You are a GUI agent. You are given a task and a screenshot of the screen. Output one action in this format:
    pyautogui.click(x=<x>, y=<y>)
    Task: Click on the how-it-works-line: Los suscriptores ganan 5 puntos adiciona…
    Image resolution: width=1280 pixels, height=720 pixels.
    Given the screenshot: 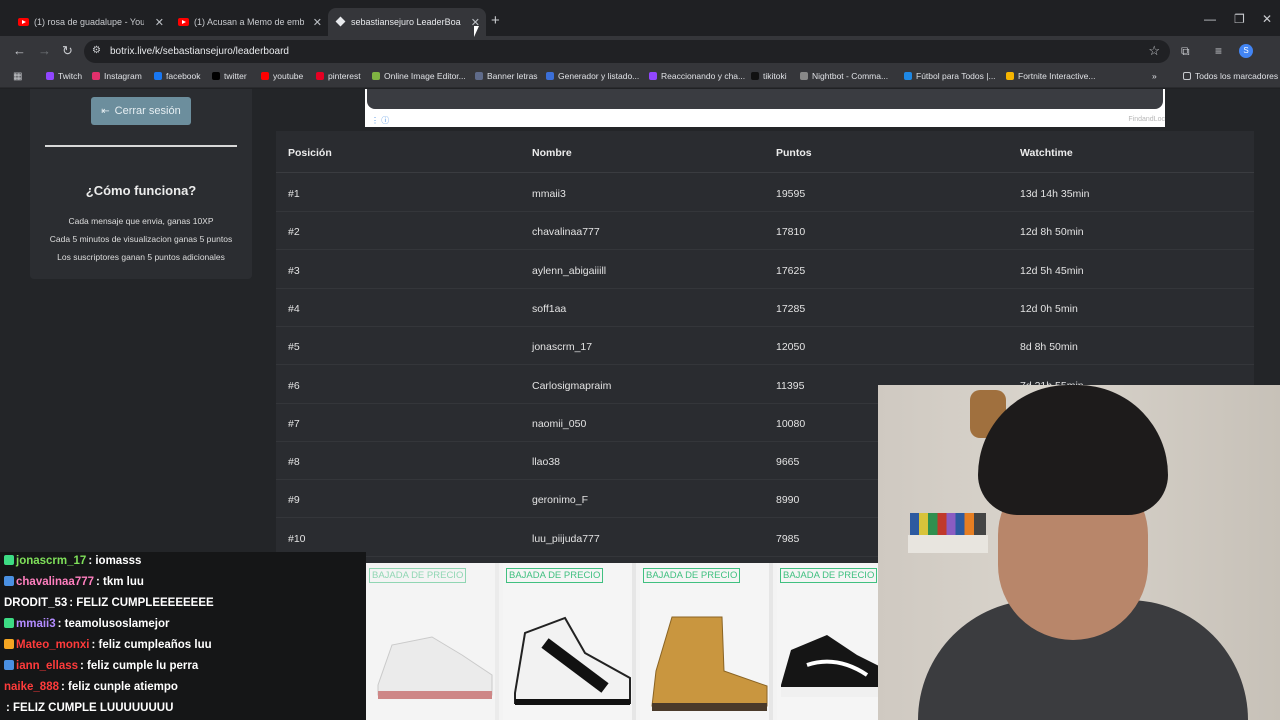 What is the action you would take?
    pyautogui.click(x=141, y=257)
    